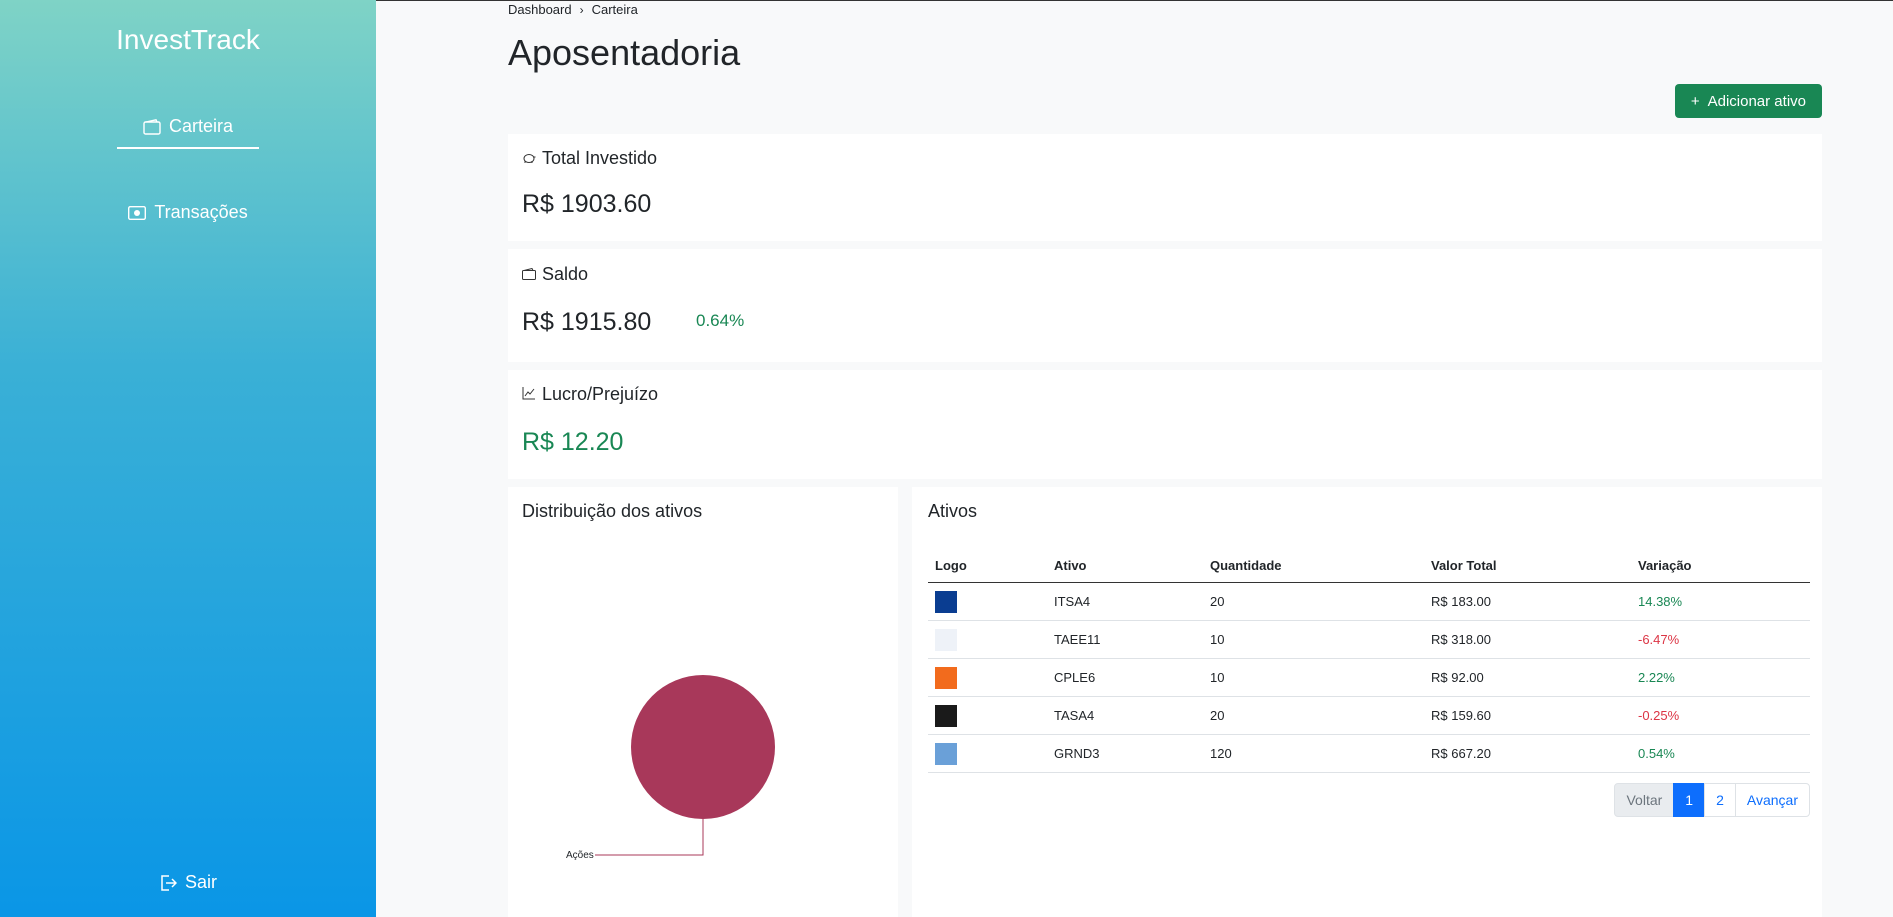 This screenshot has width=1893, height=917. Describe the element at coordinates (1527, 677) in the screenshot. I see `asset-total: R$ 92.00` at that location.